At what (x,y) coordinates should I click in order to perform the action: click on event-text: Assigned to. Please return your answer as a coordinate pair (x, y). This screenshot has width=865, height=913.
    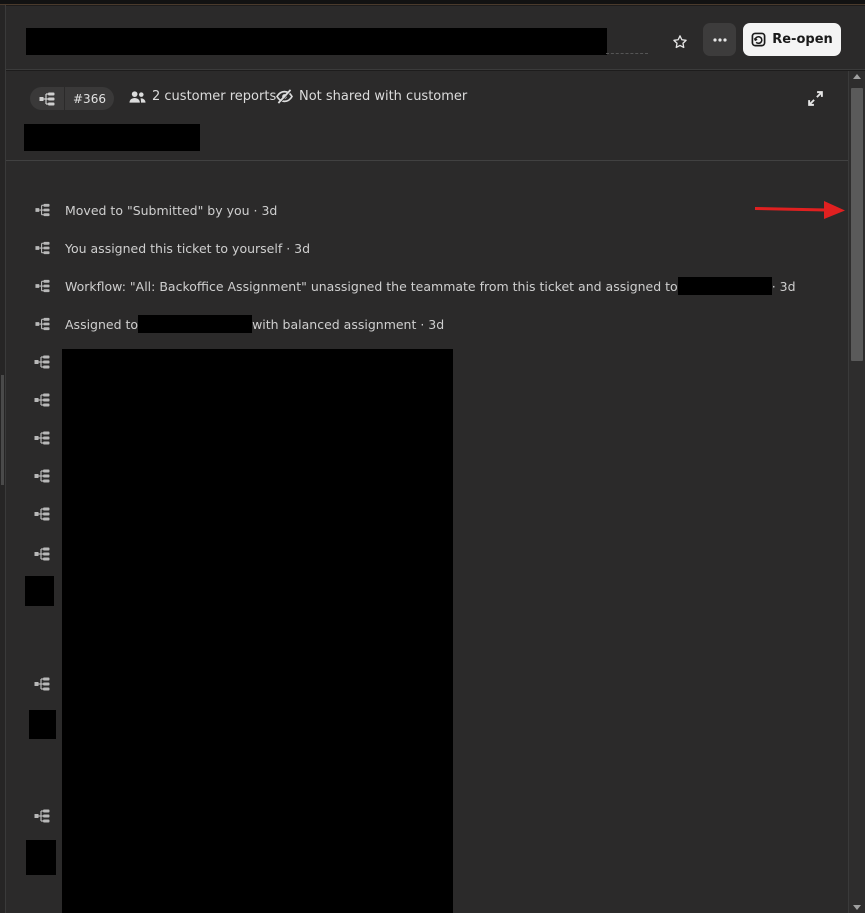
    Looking at the image, I should click on (102, 324).